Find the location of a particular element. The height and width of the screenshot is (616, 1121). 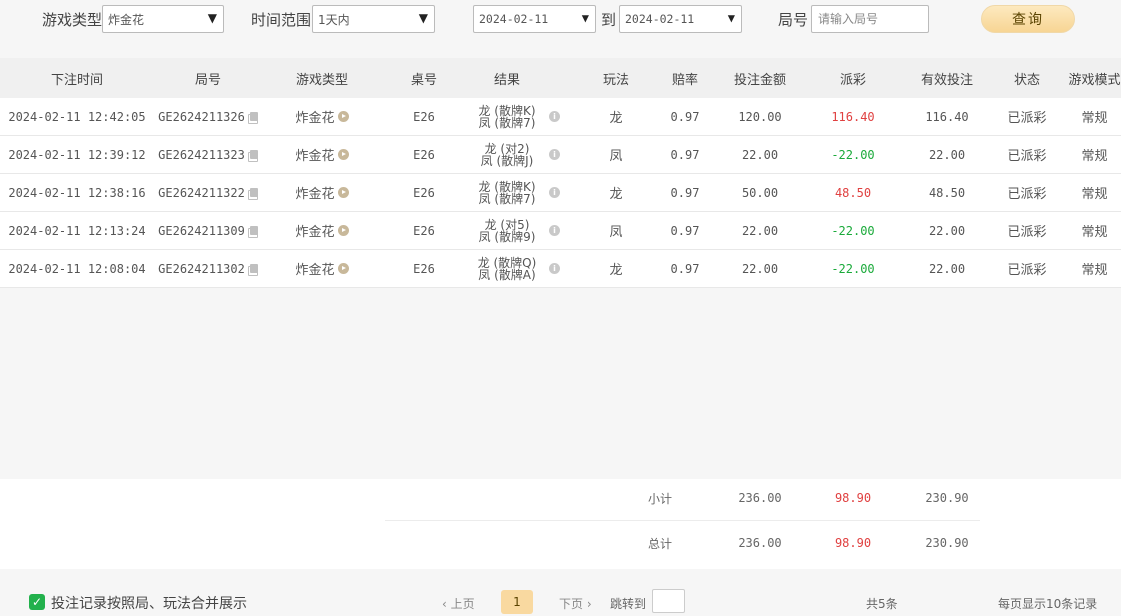

bet-time: 2024-02-11 12:13:24 is located at coordinates (77, 230).